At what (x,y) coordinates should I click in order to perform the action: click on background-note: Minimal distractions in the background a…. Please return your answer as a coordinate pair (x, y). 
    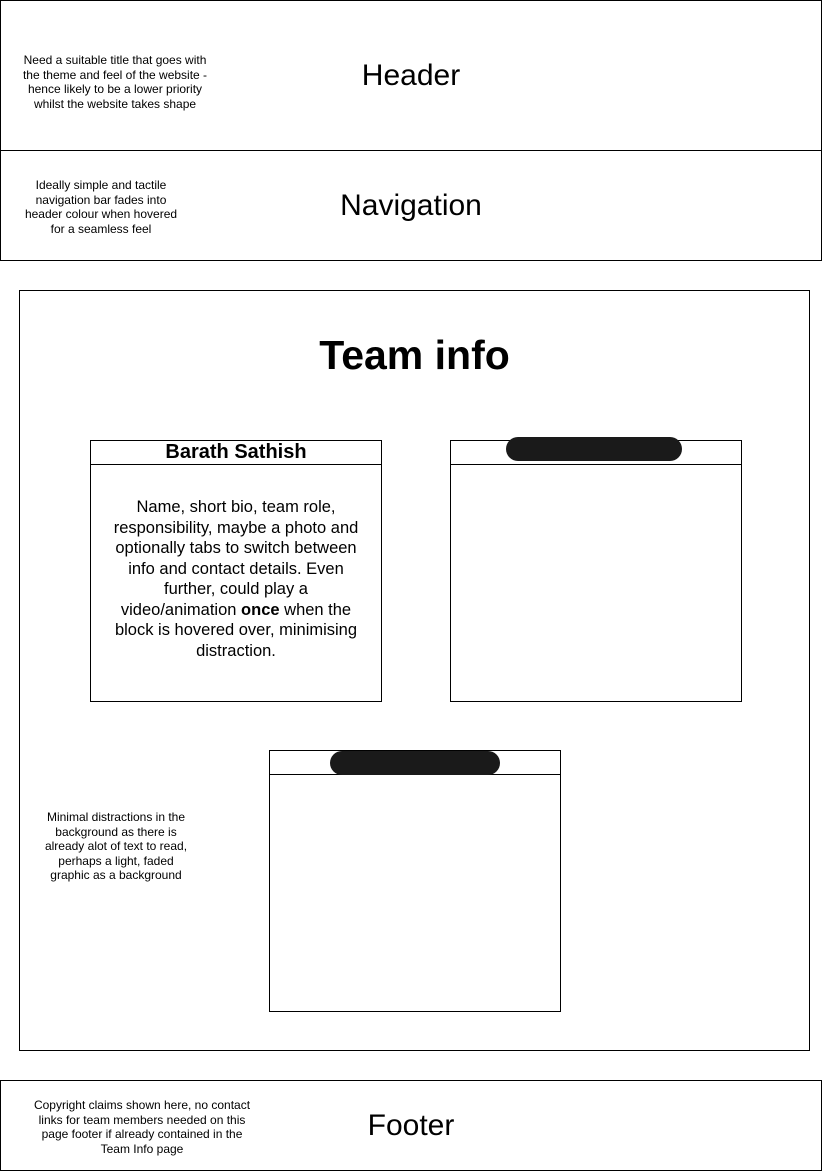
    Looking at the image, I should click on (116, 846).